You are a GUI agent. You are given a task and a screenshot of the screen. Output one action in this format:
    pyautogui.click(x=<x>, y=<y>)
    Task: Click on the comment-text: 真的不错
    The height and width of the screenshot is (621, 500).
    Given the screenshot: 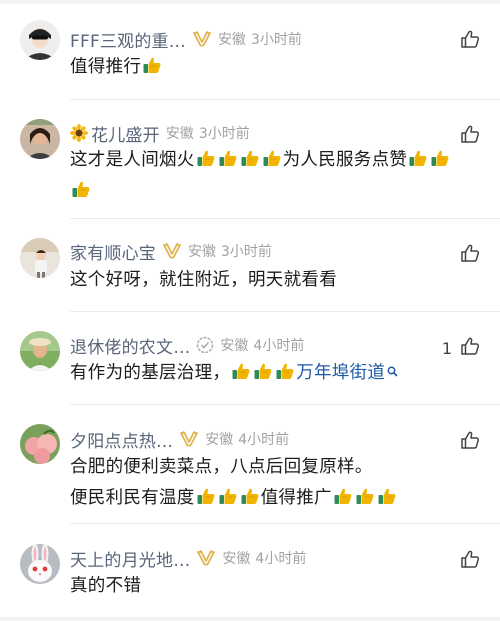 What is the action you would take?
    pyautogui.click(x=106, y=586)
    